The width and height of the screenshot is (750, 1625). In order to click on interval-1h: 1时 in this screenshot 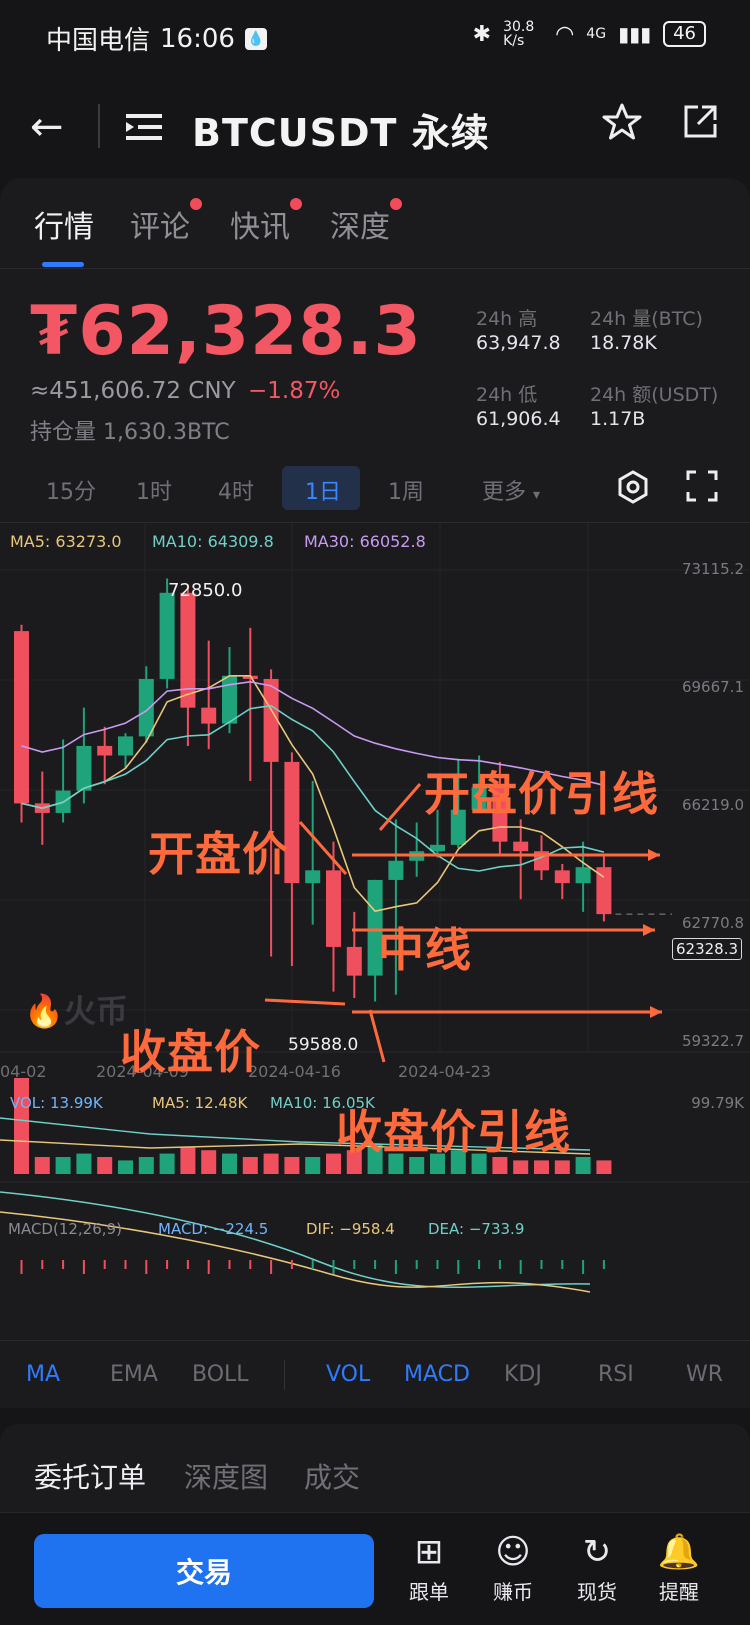, I will do `click(154, 490)`.